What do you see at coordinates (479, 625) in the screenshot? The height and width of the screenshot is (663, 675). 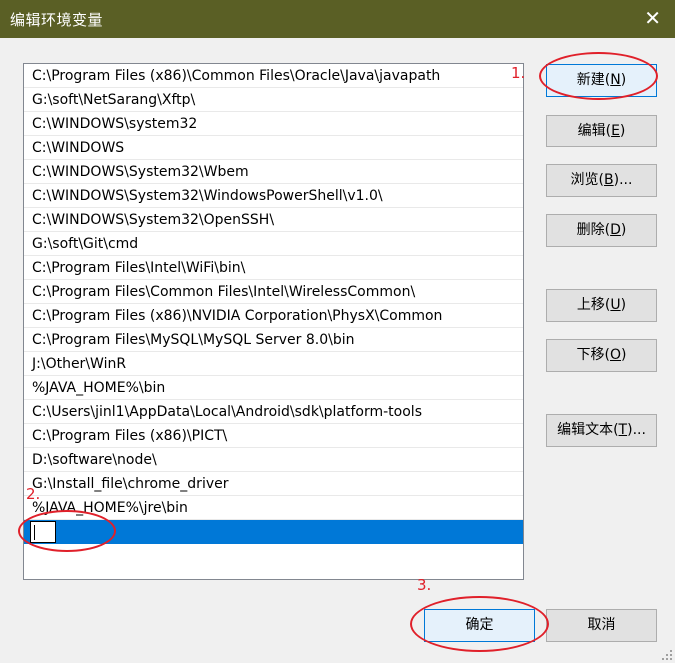 I see `ok-button: 确定` at bounding box center [479, 625].